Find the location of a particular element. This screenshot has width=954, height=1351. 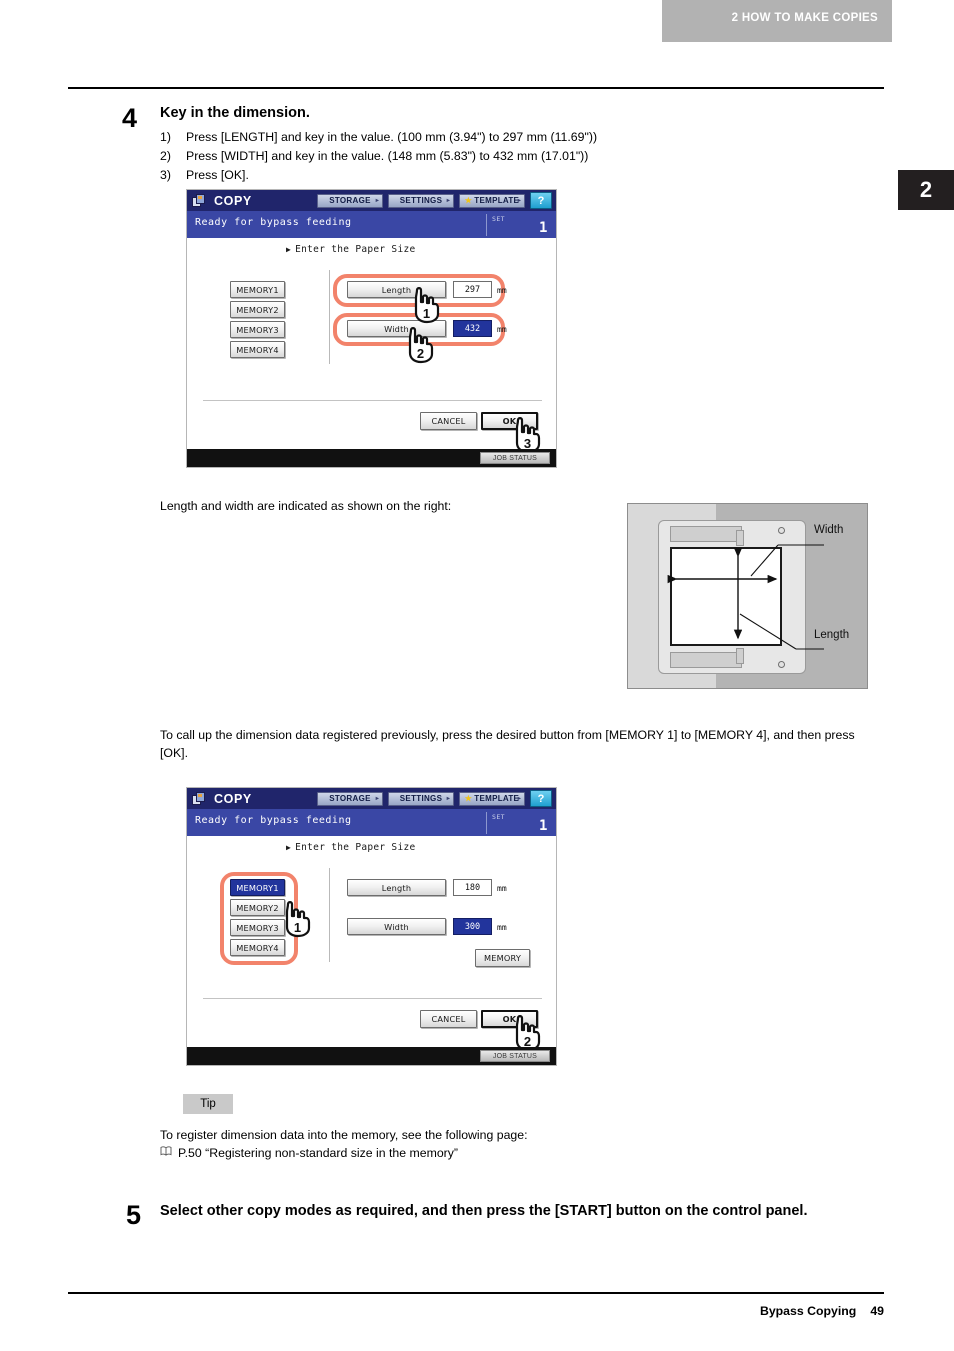

step-4-title: Key in the dimension. is located at coordinates (235, 113).